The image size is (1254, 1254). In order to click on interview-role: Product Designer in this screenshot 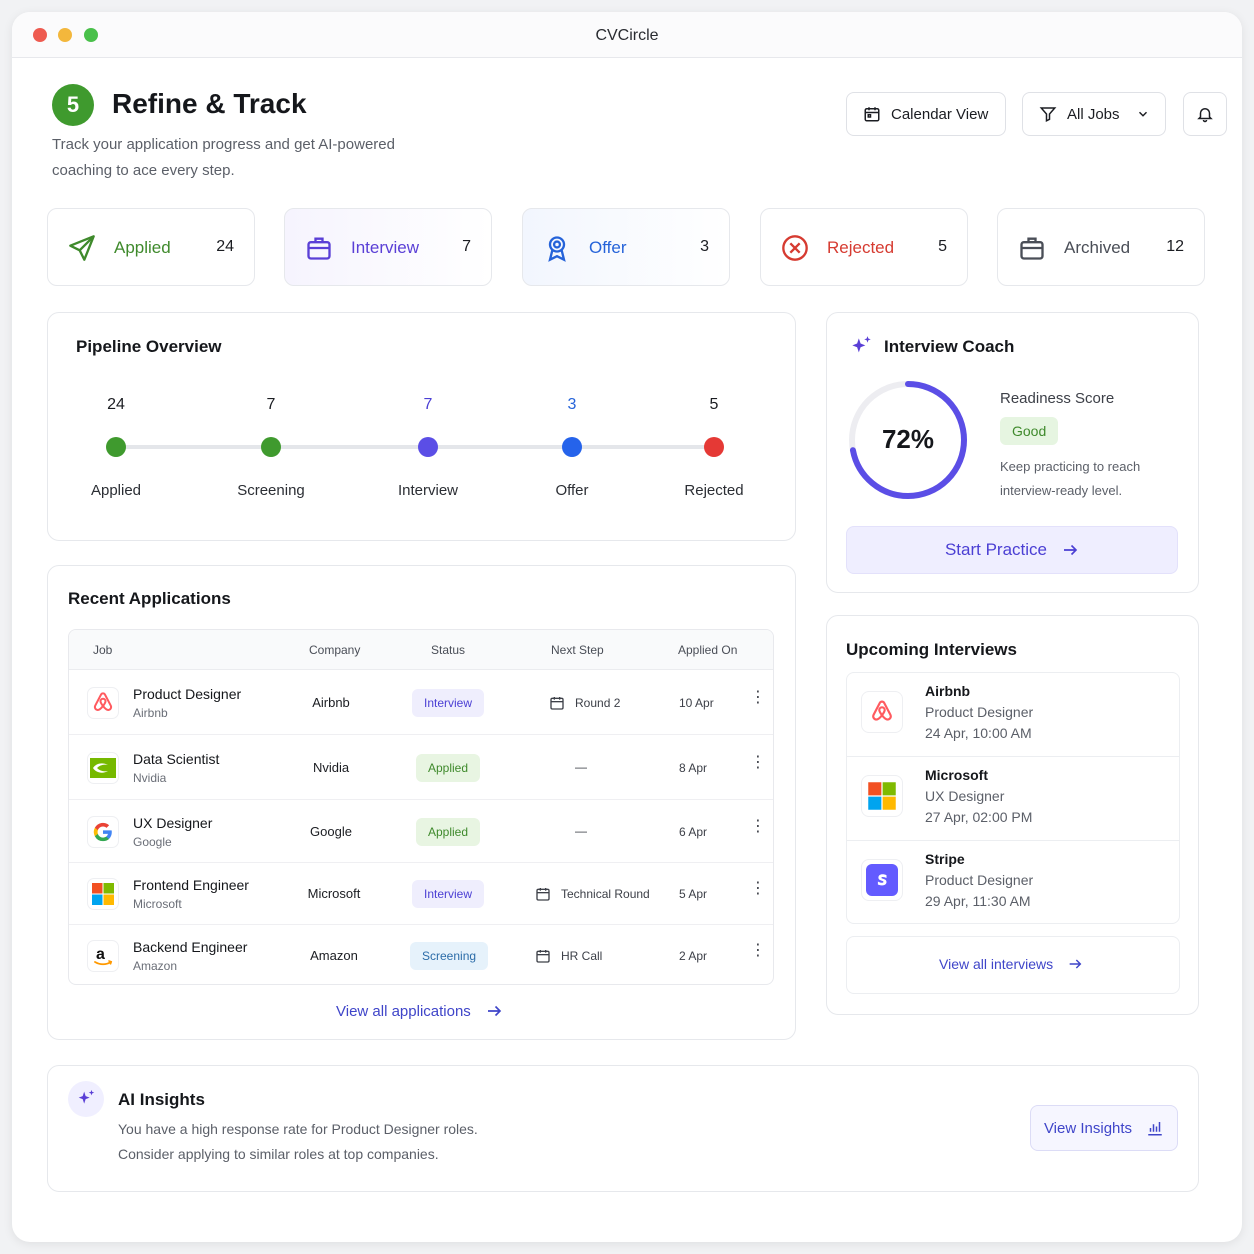, I will do `click(979, 880)`.